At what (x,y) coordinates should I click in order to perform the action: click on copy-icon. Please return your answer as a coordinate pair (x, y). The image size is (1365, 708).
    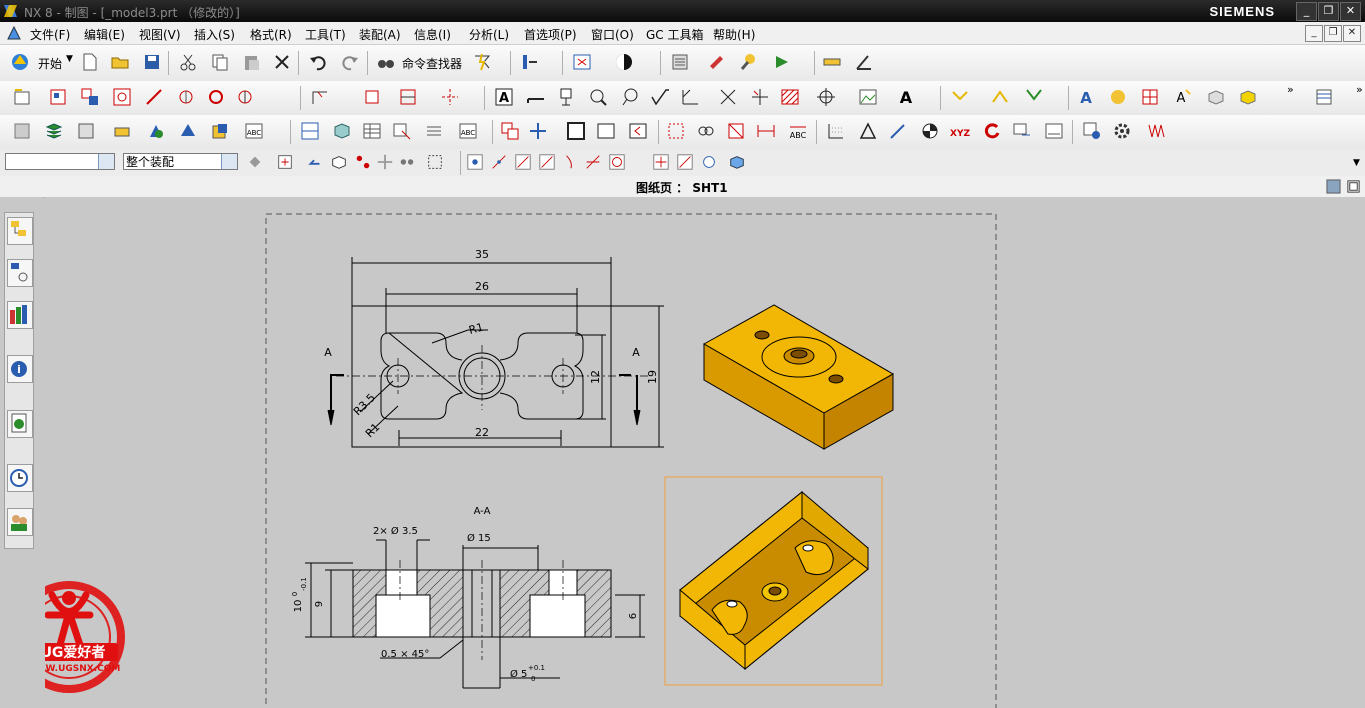
    Looking at the image, I should click on (220, 62).